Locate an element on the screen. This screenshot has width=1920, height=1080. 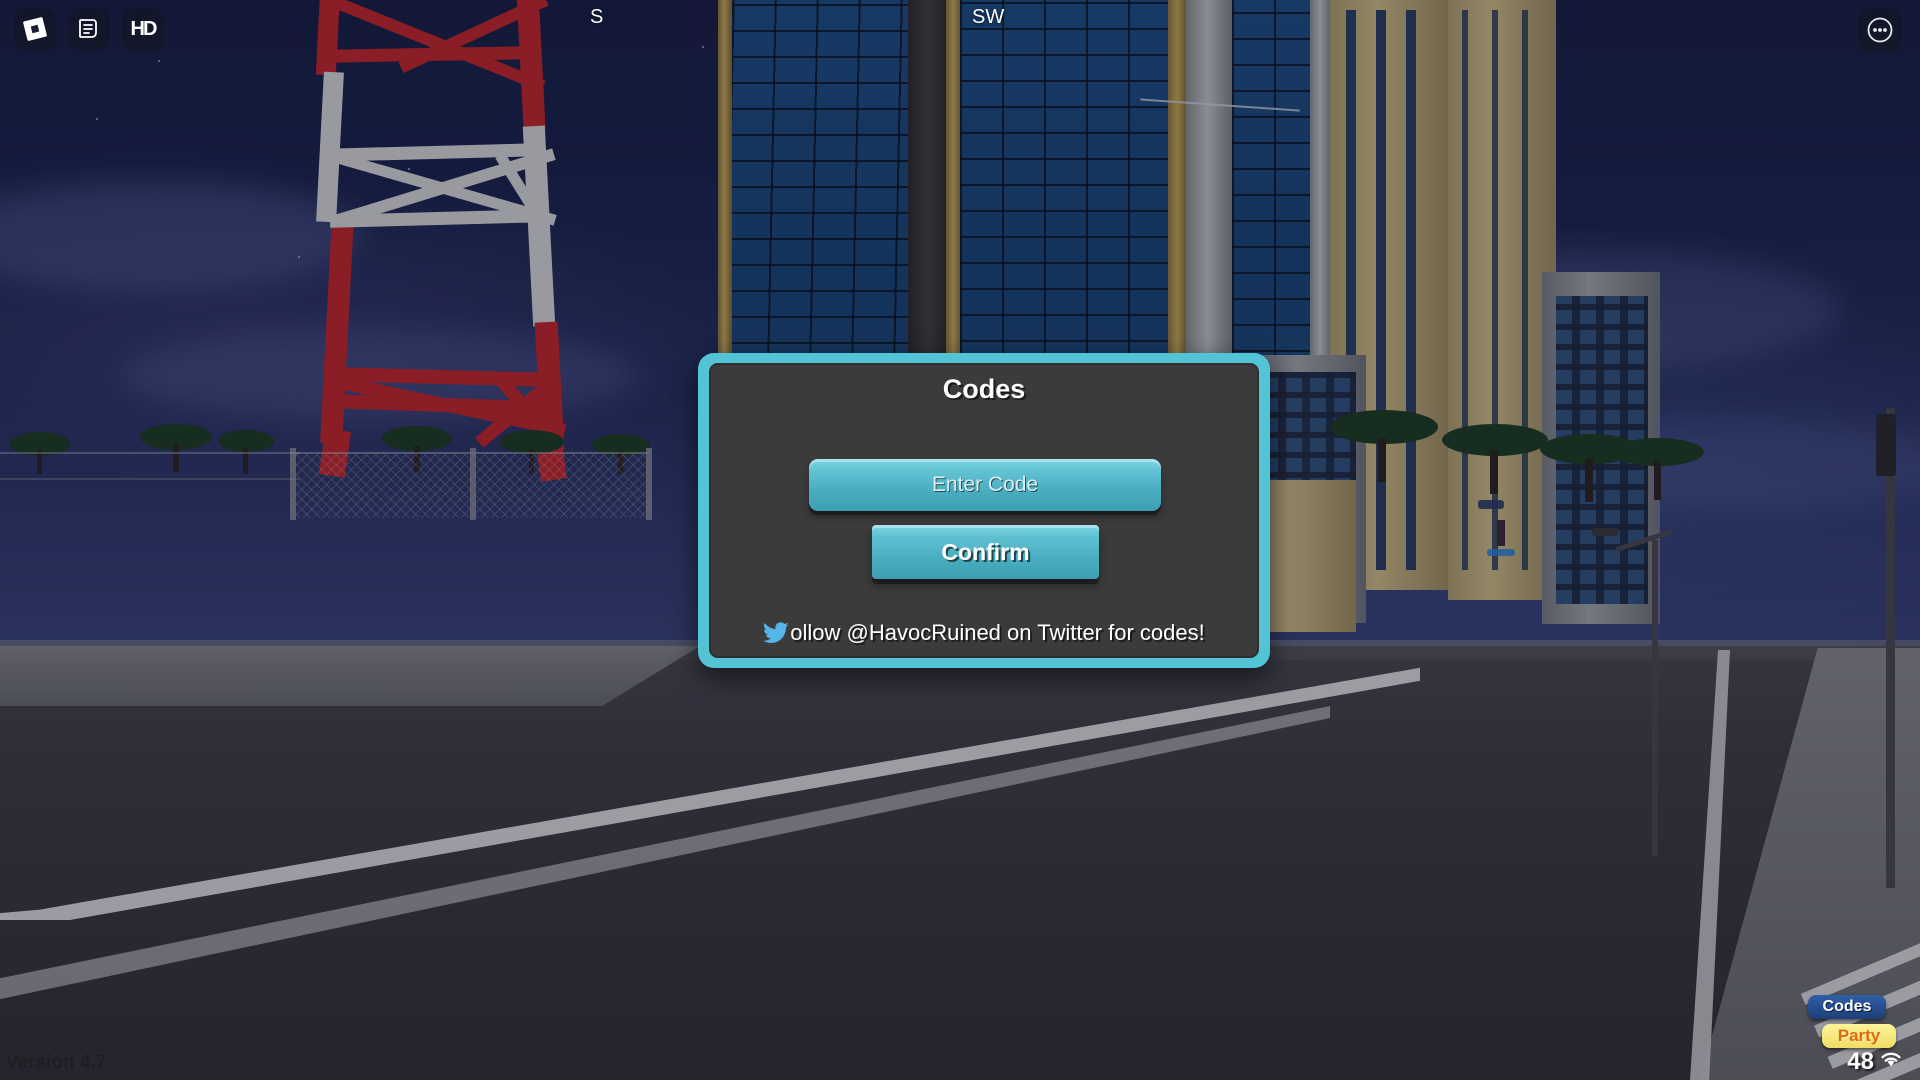
party-side-button: Party is located at coordinates (1859, 1036).